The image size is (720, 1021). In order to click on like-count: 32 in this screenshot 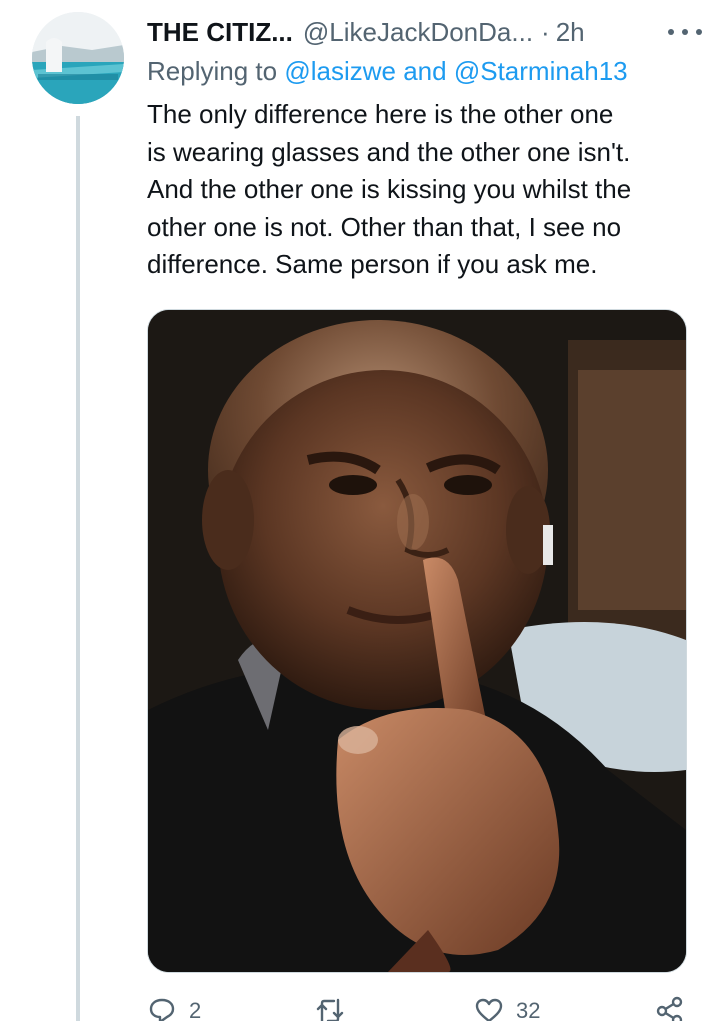, I will do `click(528, 1009)`.